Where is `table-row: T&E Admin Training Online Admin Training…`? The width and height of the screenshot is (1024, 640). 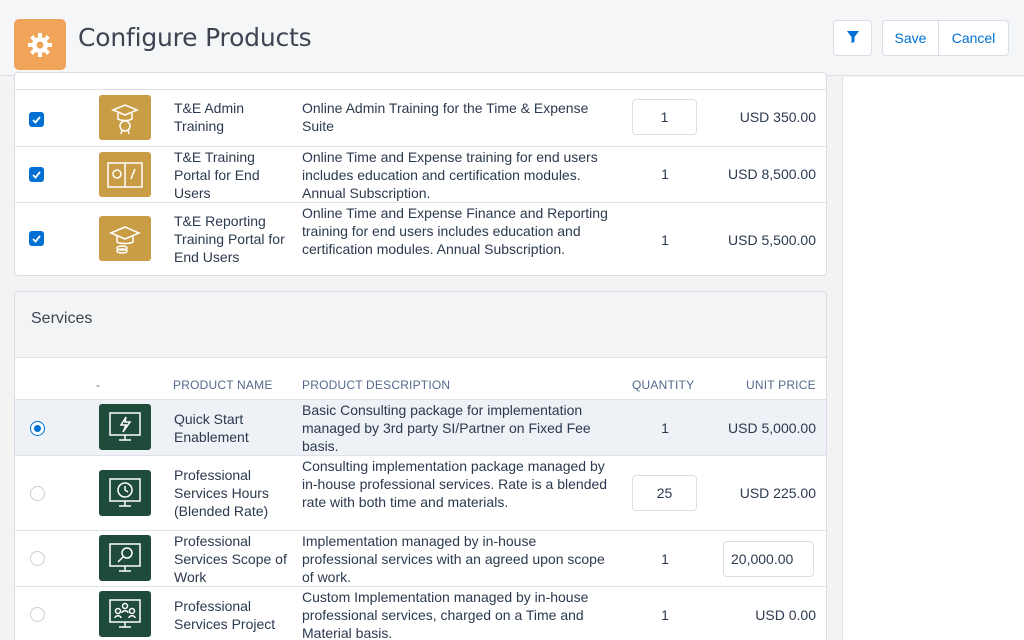
table-row: T&E Admin Training Online Admin Training… is located at coordinates (420, 117).